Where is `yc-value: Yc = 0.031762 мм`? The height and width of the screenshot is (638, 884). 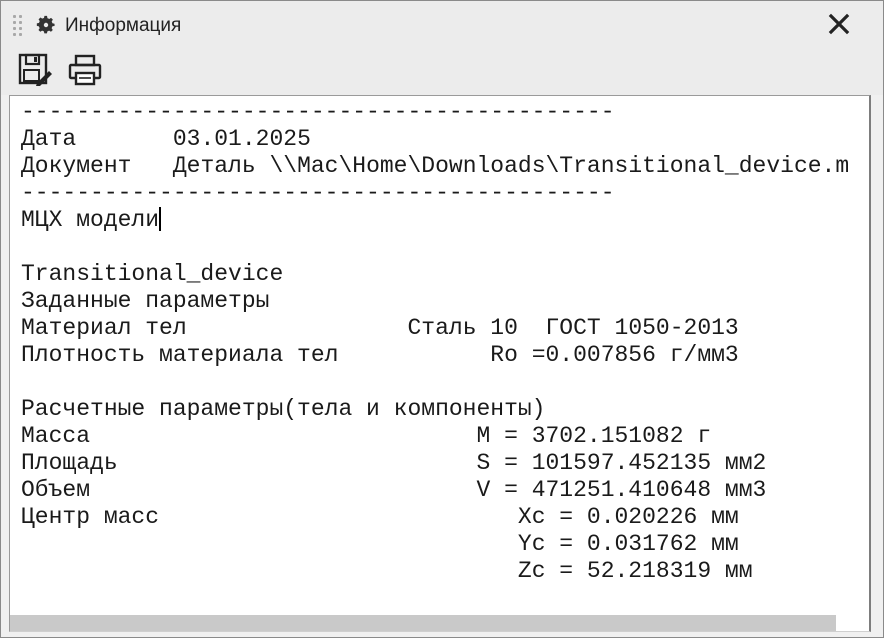 yc-value: Yc = 0.031762 мм is located at coordinates (628, 544).